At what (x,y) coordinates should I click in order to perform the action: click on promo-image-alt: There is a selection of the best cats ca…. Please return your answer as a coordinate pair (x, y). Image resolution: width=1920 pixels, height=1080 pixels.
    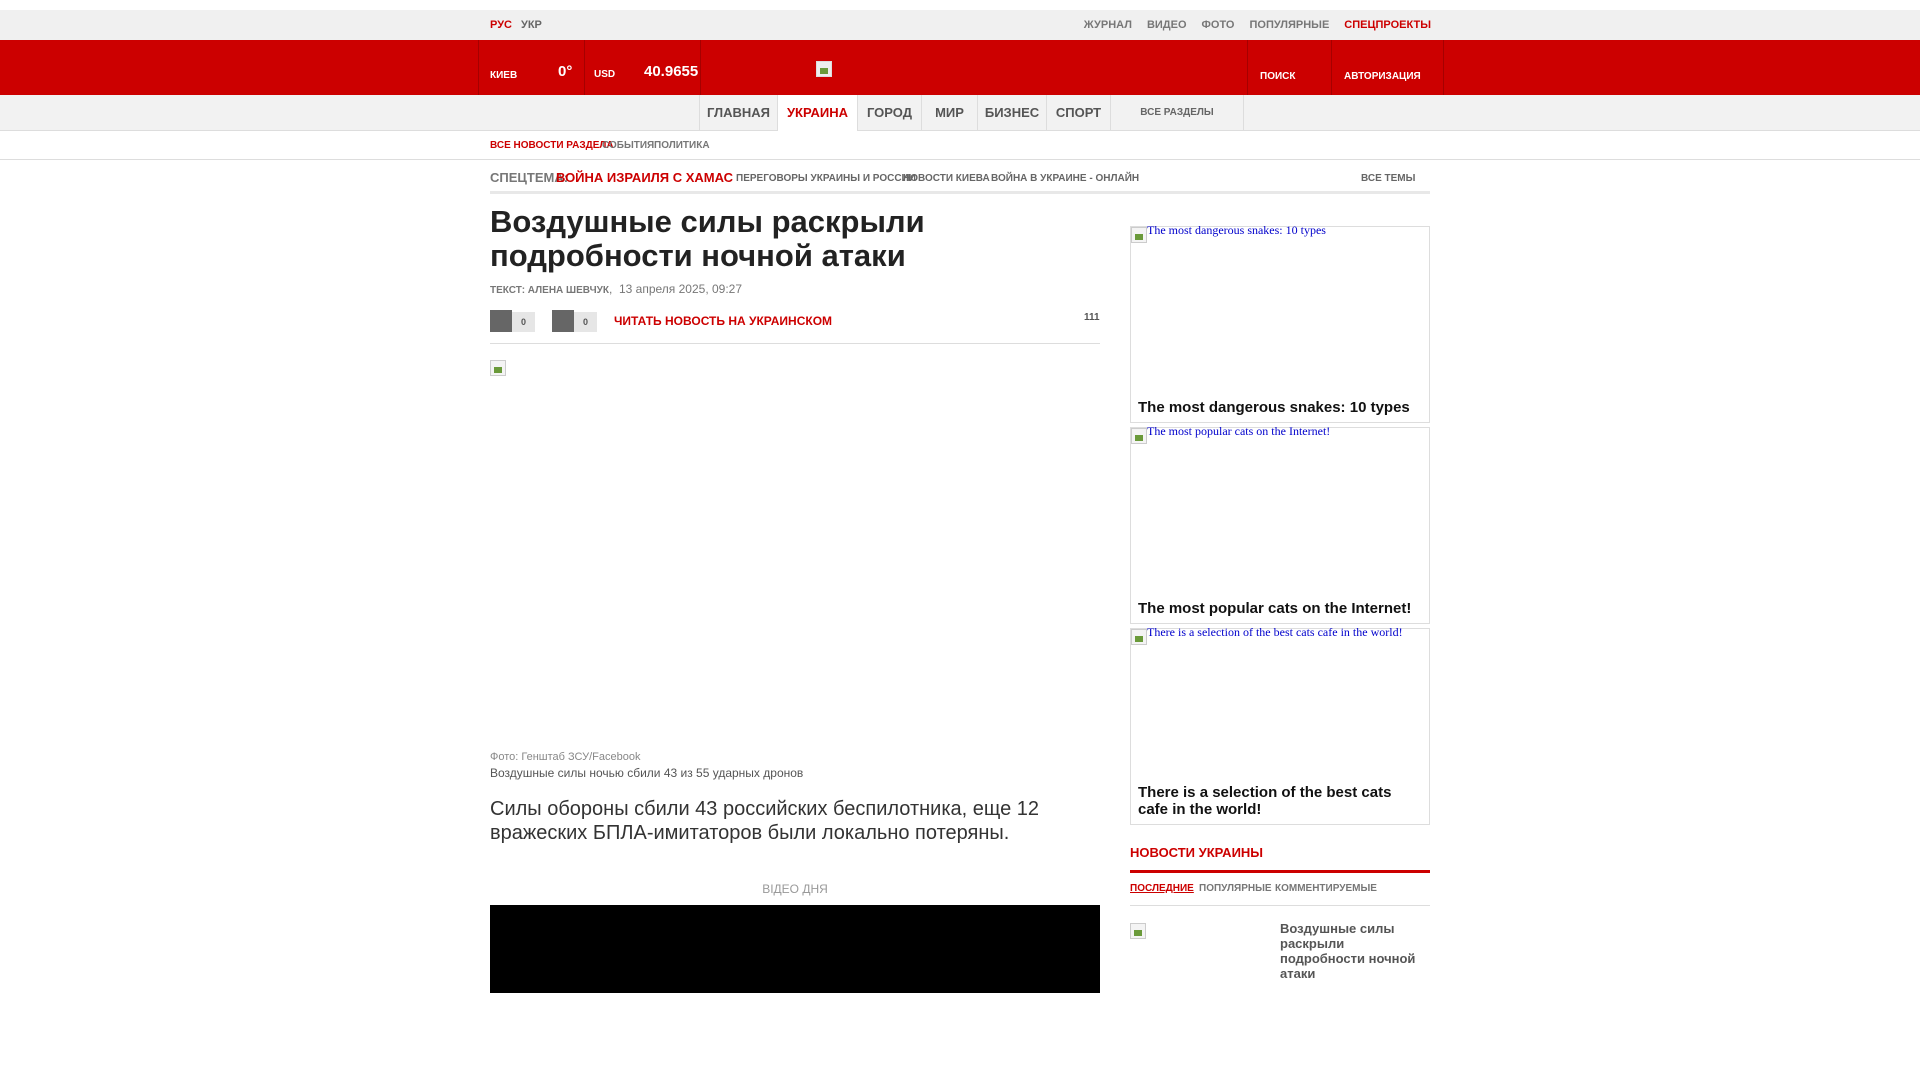
    Looking at the image, I should click on (1275, 632).